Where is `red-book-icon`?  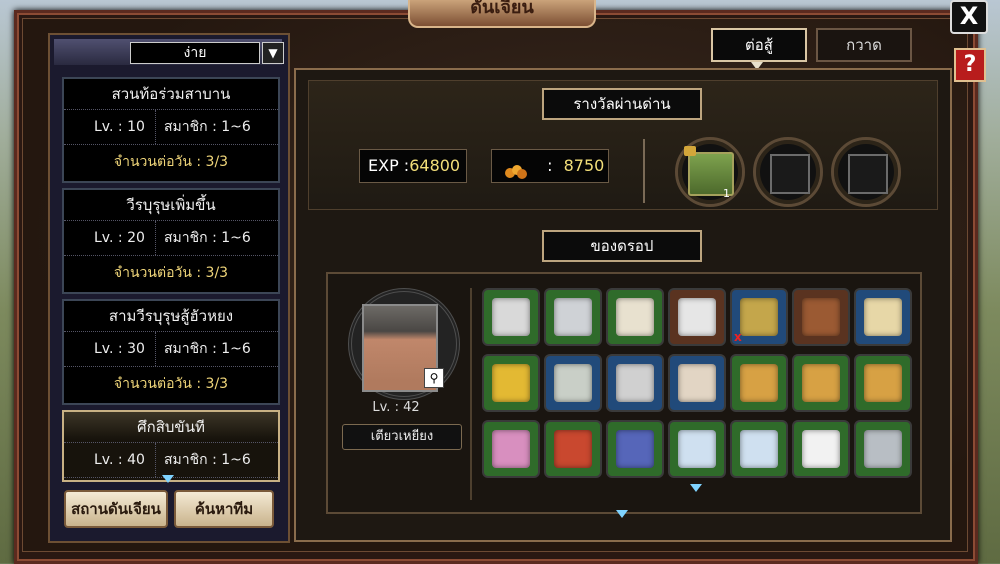 red-book-icon is located at coordinates (573, 449).